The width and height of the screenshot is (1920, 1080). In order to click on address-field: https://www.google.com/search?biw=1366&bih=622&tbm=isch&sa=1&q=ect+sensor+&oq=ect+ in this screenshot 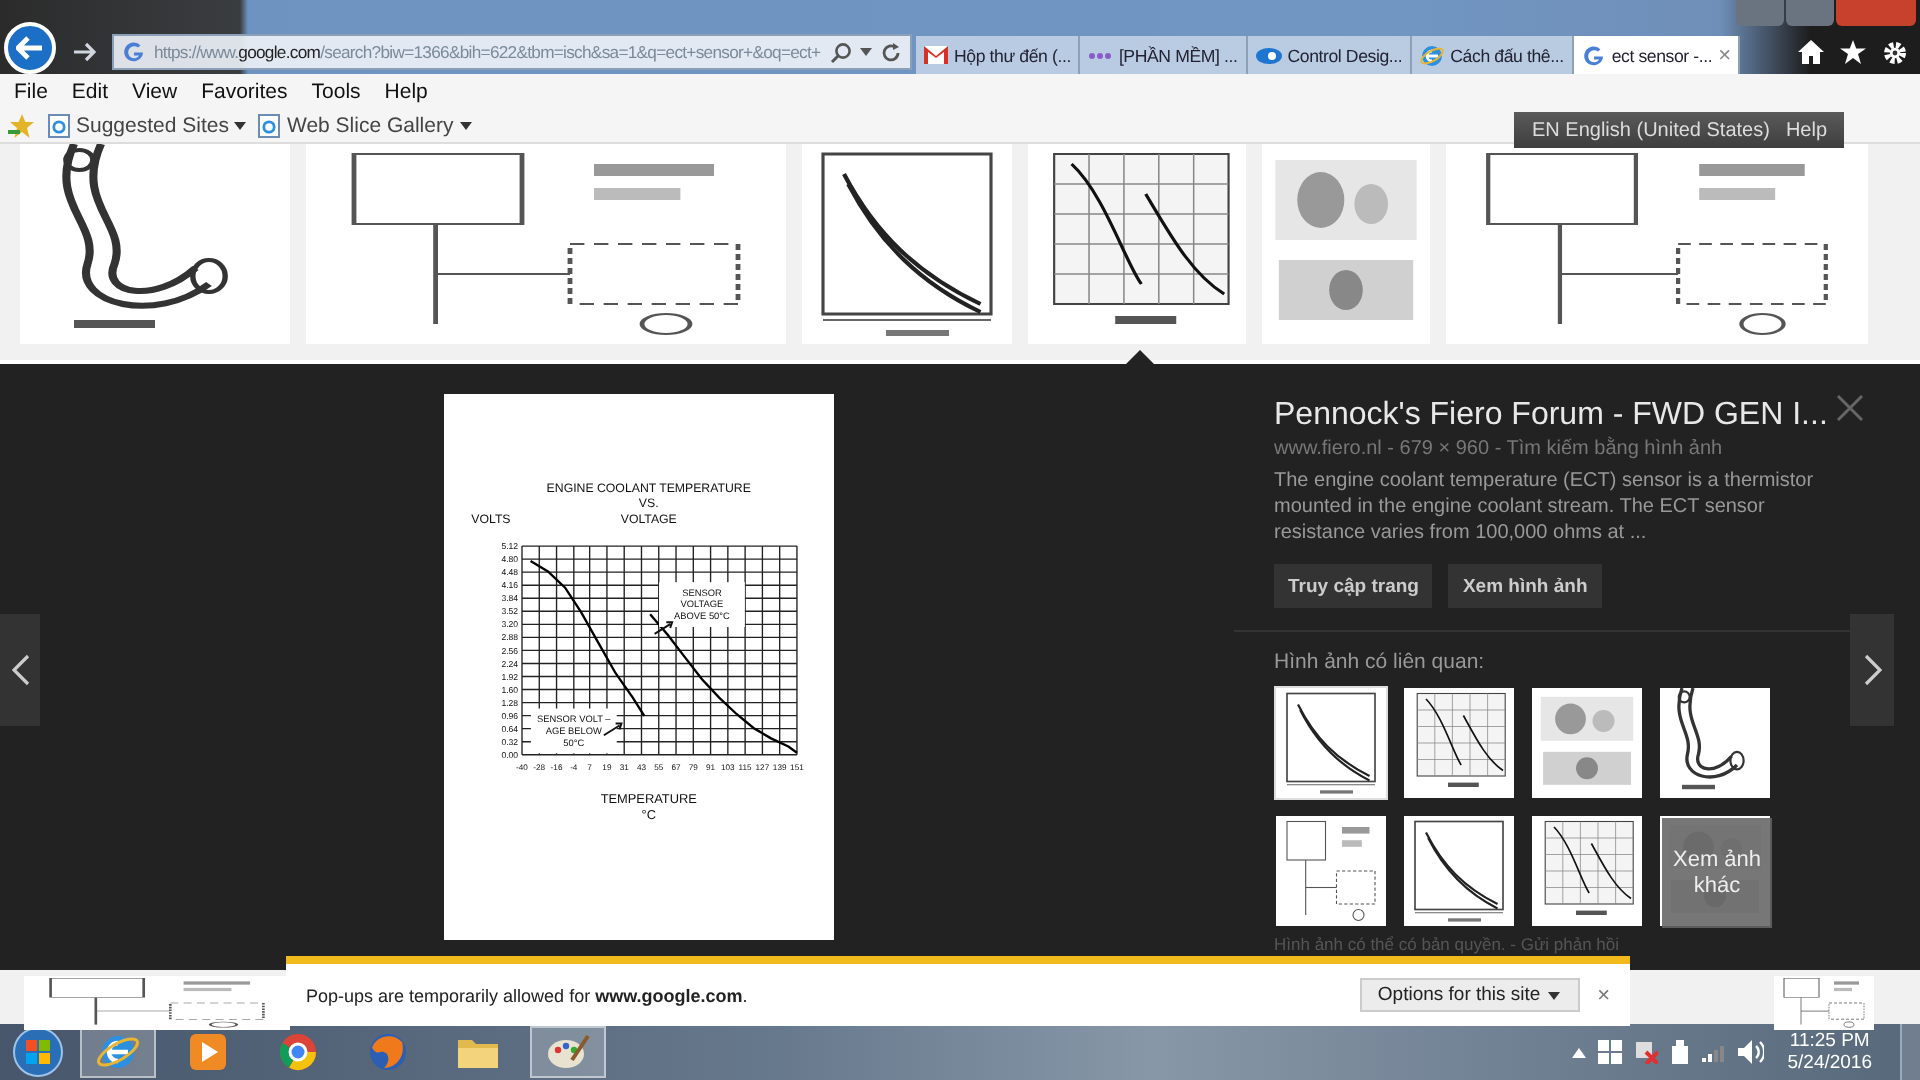, I will do `click(512, 52)`.